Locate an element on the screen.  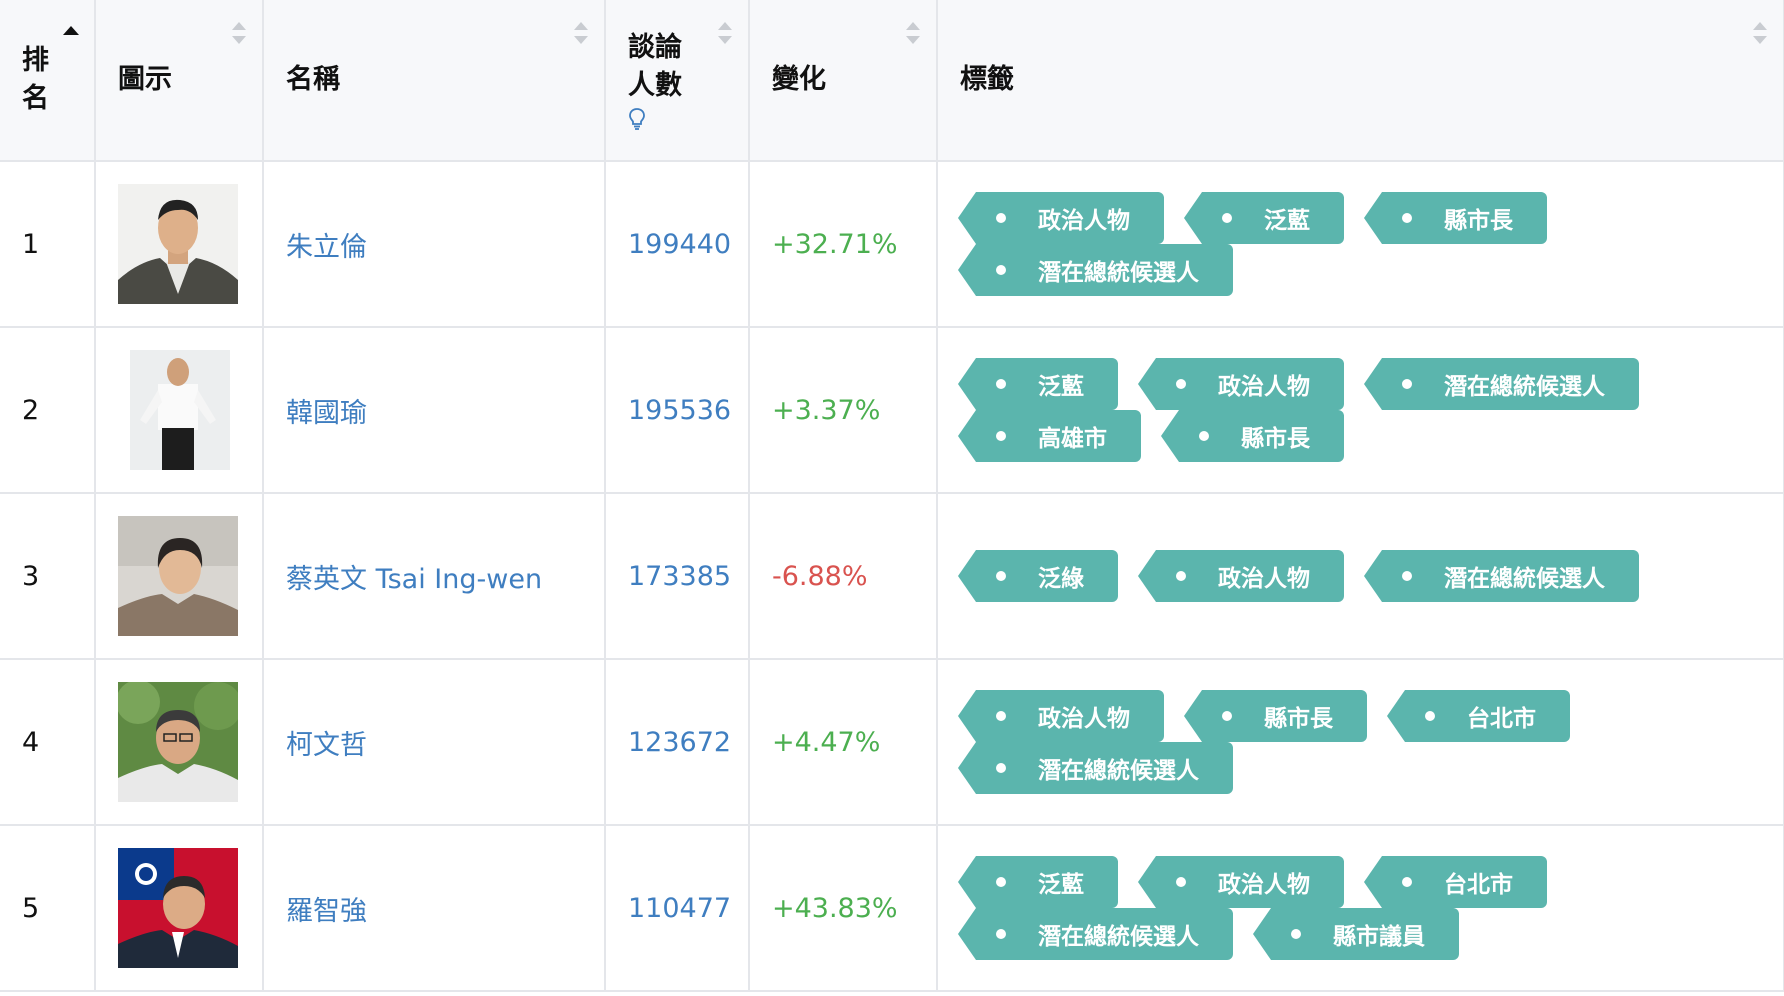
change-value: +43.83% is located at coordinates (835, 908).